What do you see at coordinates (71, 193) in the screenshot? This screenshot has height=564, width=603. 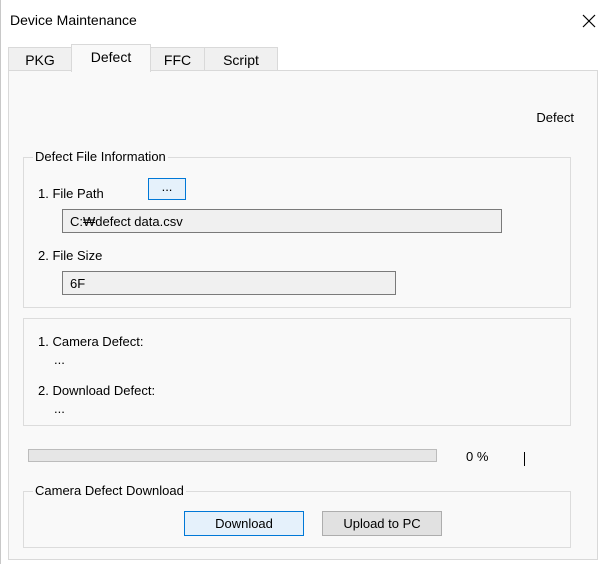 I see `file-path-label: 1. File Path` at bounding box center [71, 193].